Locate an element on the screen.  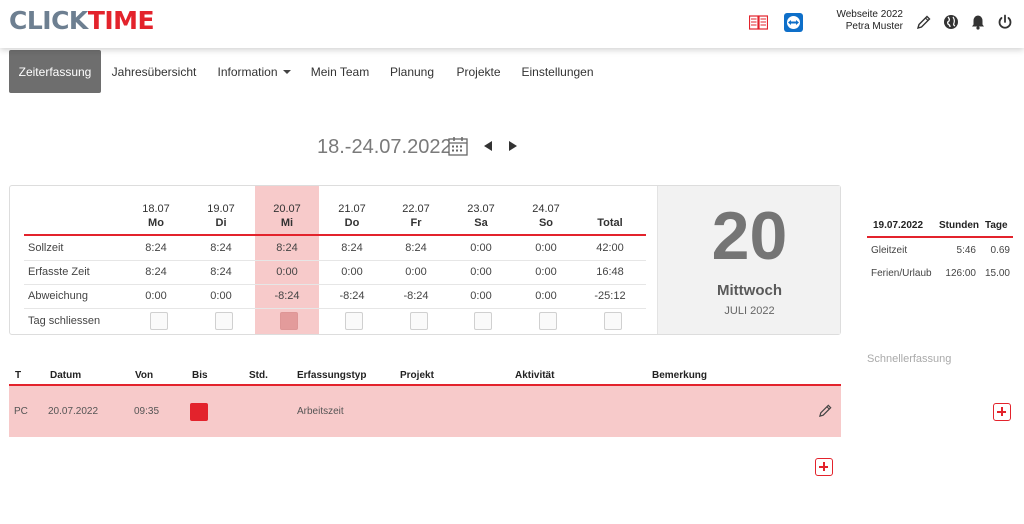
power-icon is located at coordinates (1005, 22).